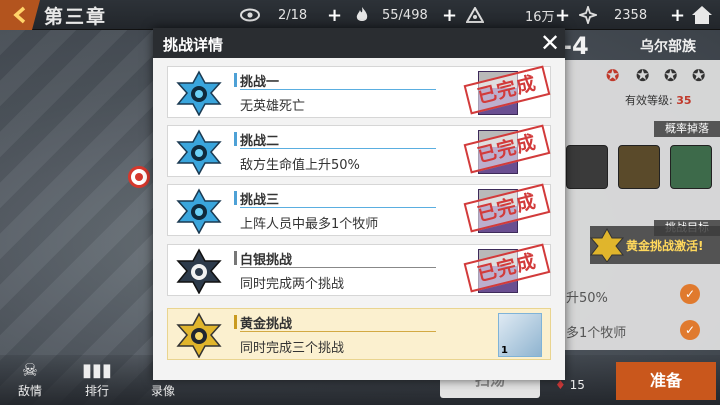 The height and width of the screenshot is (405, 720). I want to click on reward-count: 1, so click(504, 350).